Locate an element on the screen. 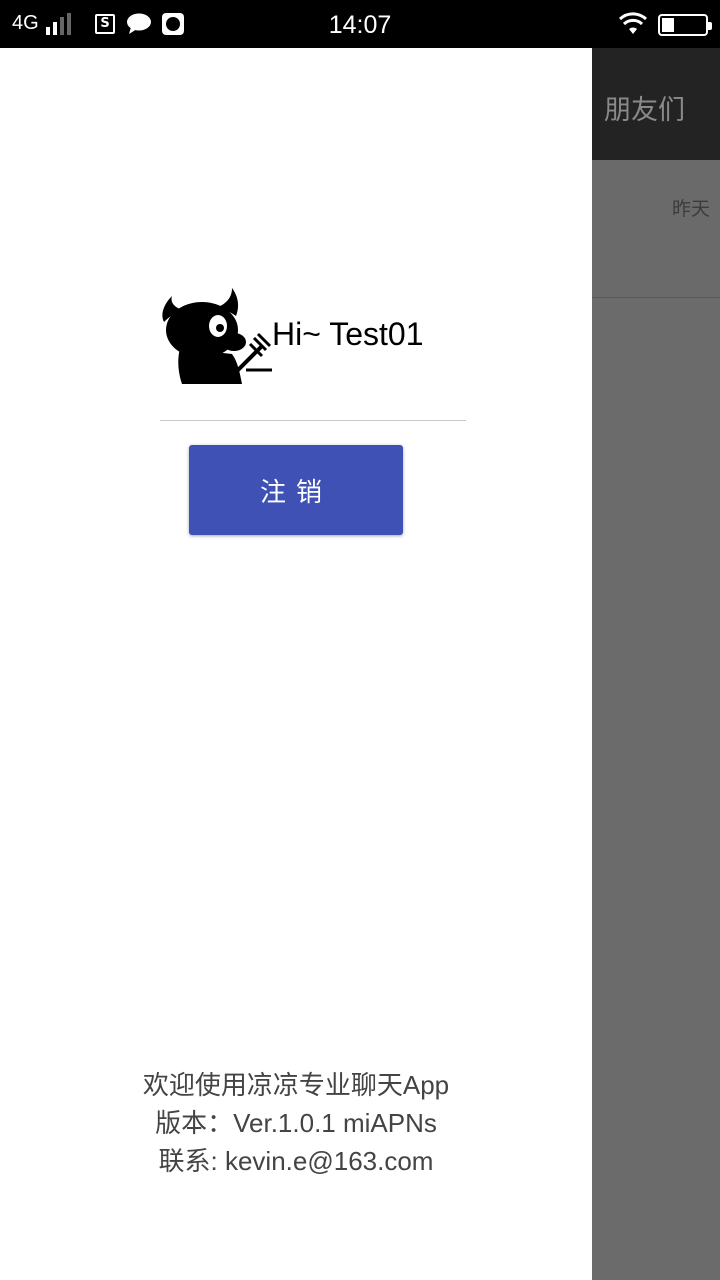 Image resolution: width=720 pixels, height=1280 pixels. clock: 14:07 is located at coordinates (360, 25).